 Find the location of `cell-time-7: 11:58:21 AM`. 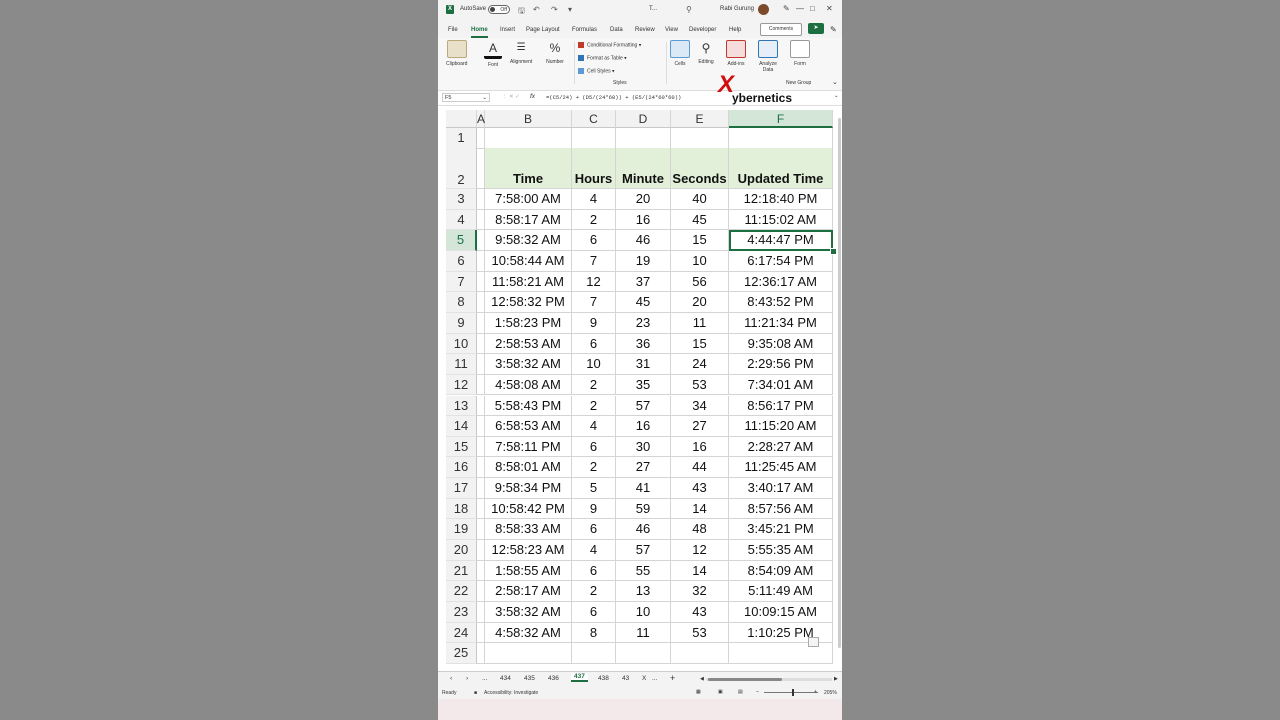

cell-time-7: 11:58:21 AM is located at coordinates (528, 282).